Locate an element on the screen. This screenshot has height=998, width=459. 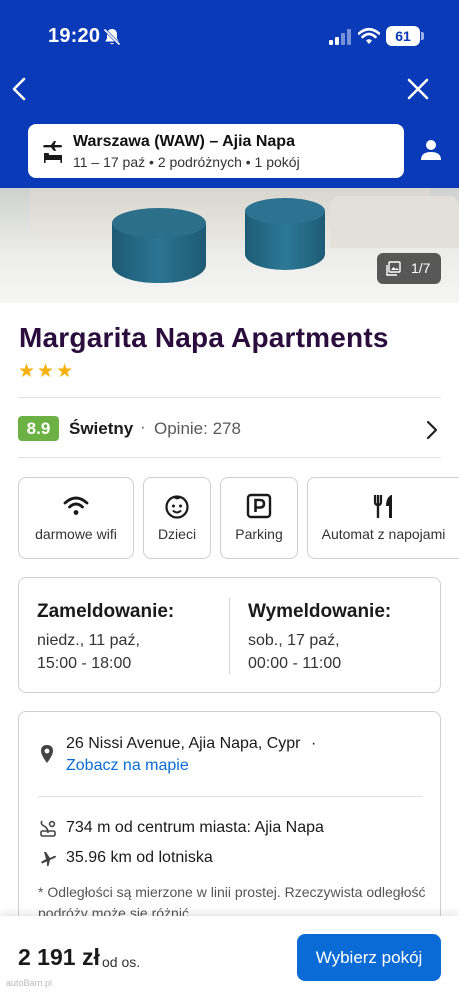
rating-row: 8.9 Świetny · Opinie: 278 is located at coordinates (229, 427).